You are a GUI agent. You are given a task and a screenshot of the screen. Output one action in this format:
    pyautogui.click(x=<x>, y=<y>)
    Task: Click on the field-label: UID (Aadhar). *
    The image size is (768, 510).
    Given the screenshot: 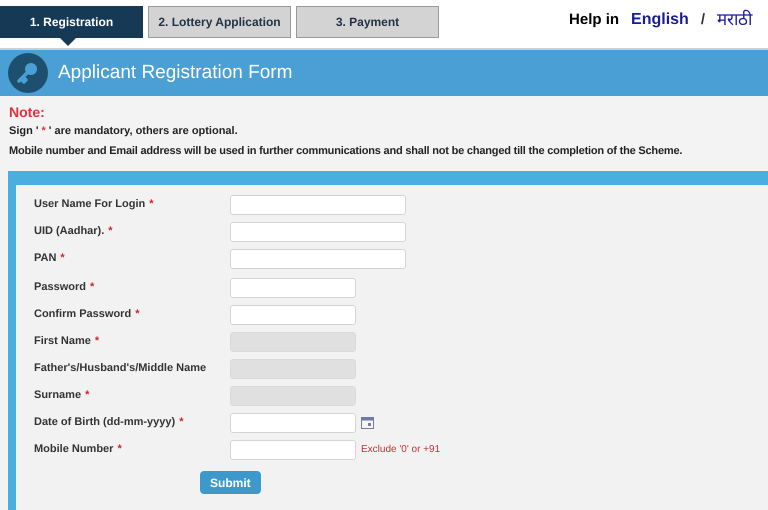 What is the action you would take?
    pyautogui.click(x=74, y=232)
    